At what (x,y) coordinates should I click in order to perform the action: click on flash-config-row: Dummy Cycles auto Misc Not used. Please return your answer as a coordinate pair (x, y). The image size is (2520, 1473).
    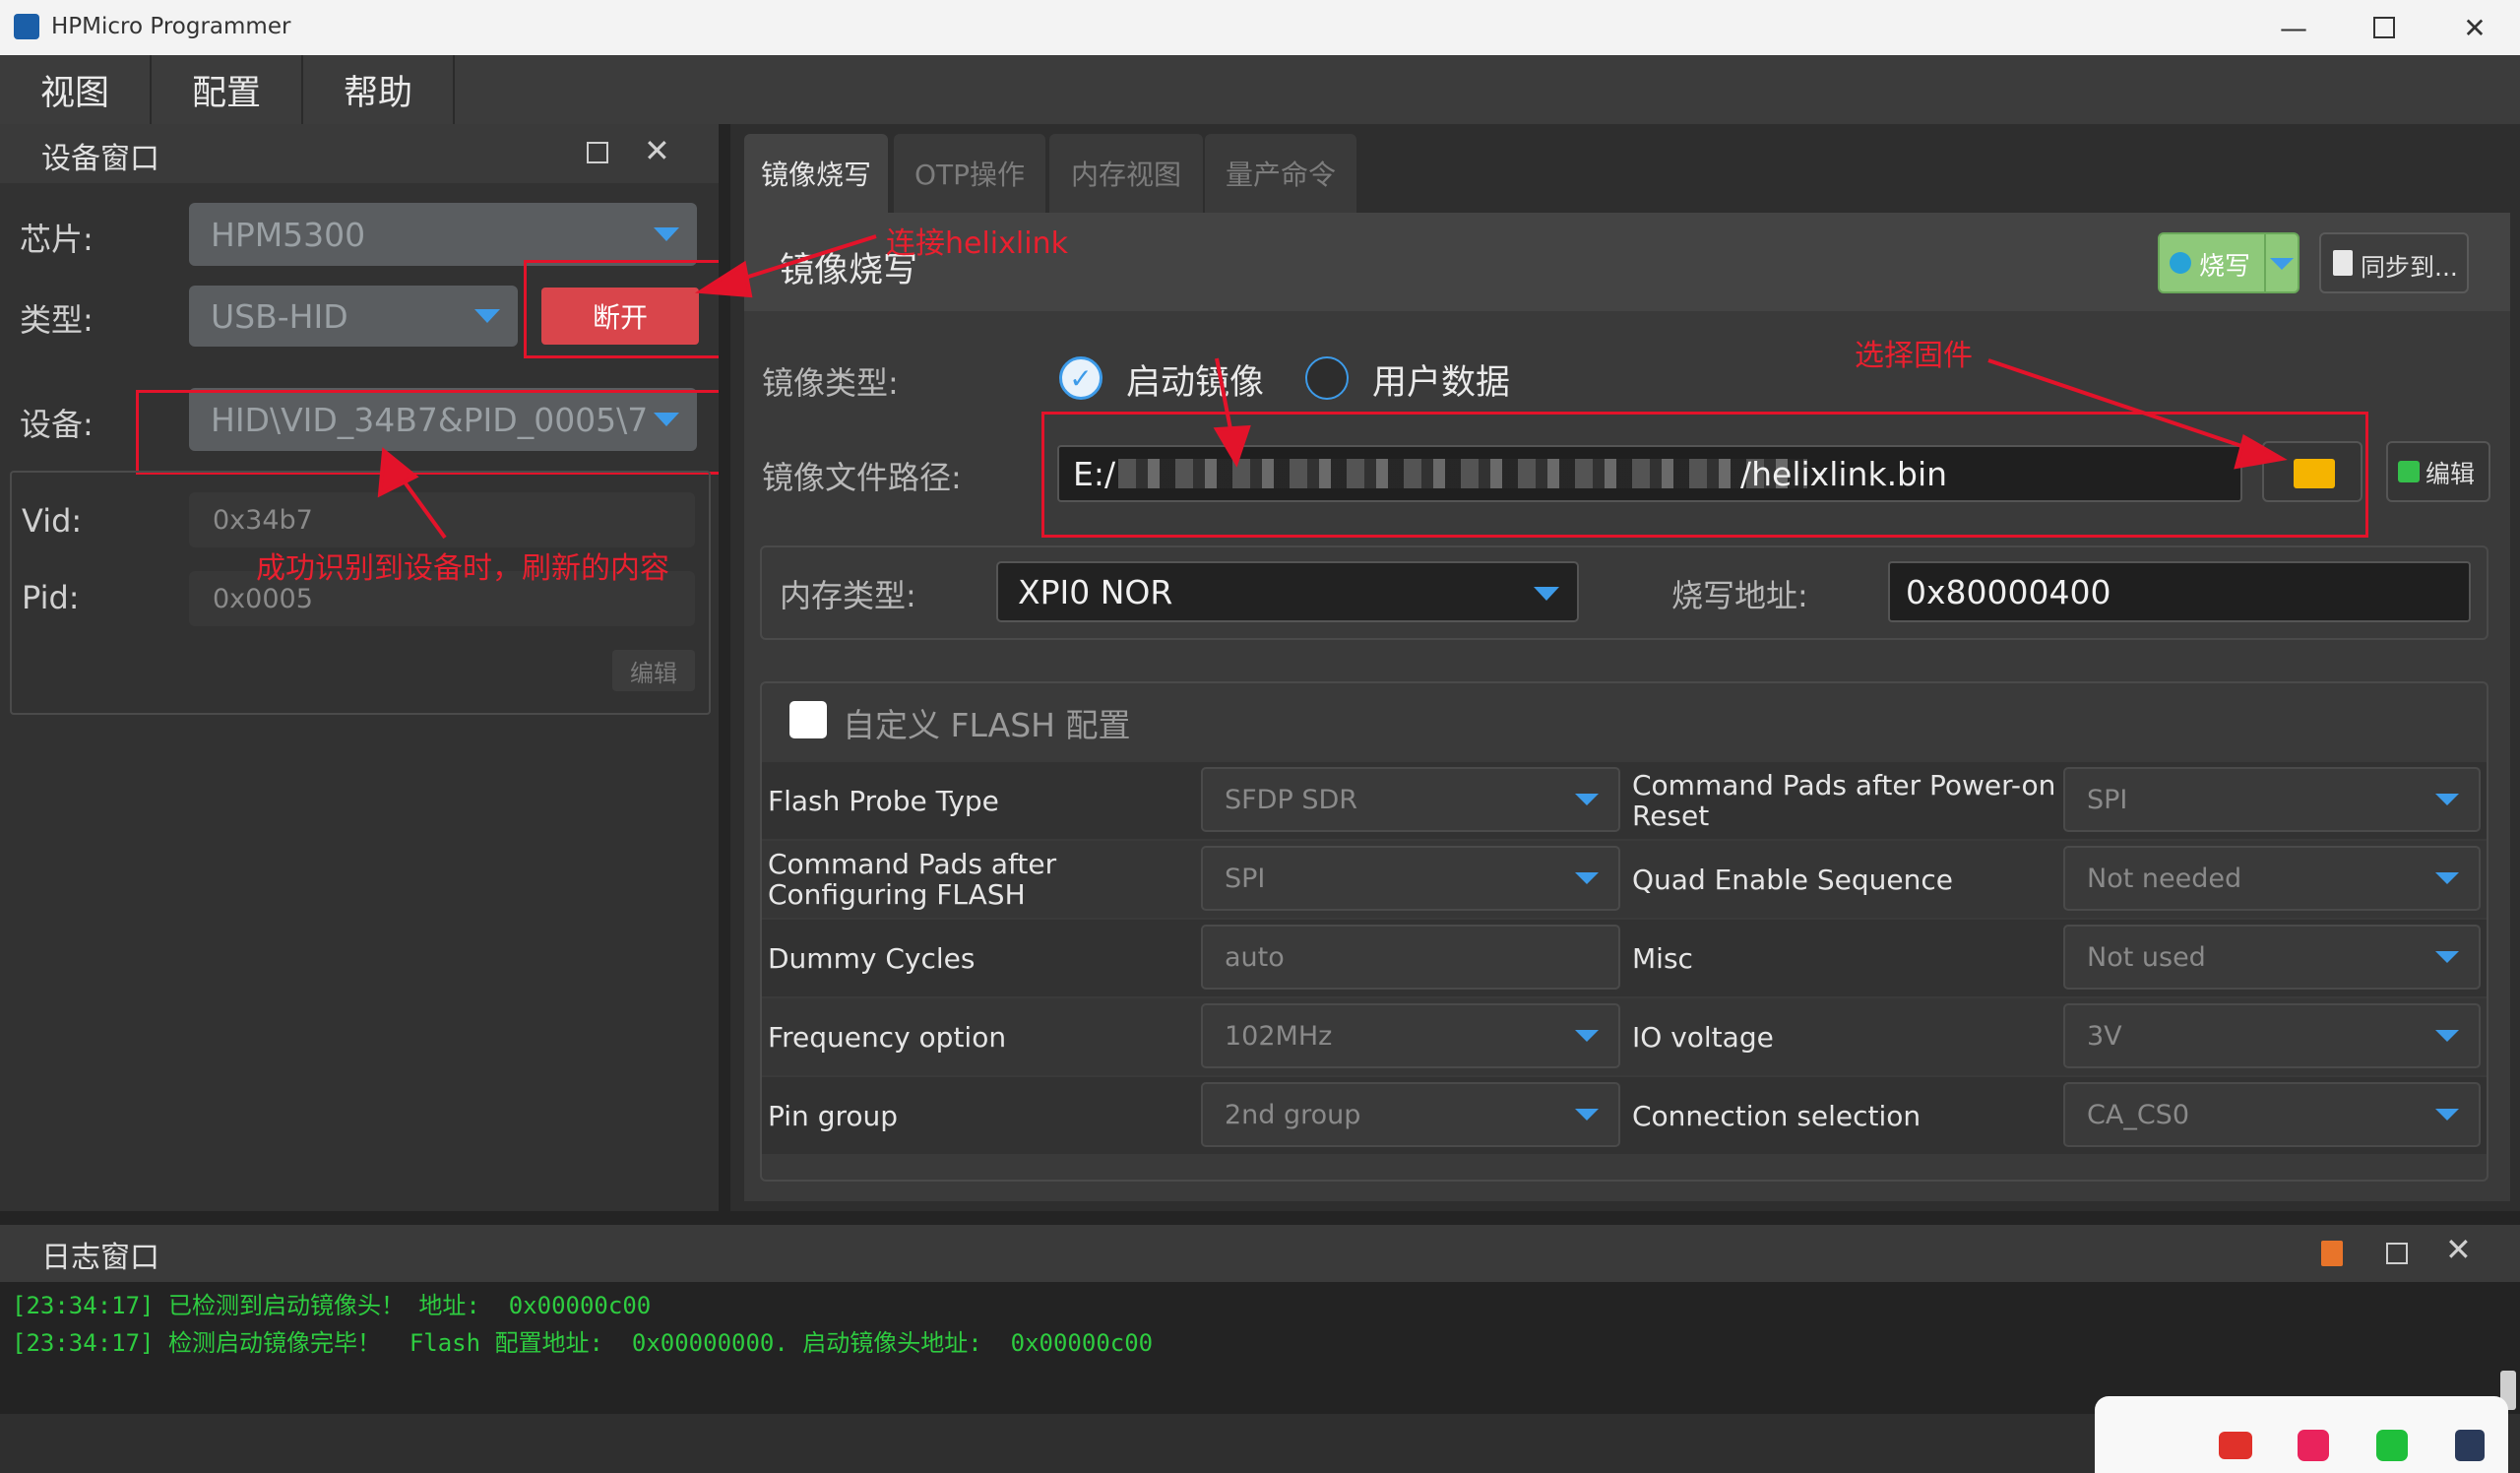
    Looking at the image, I should click on (1624, 958).